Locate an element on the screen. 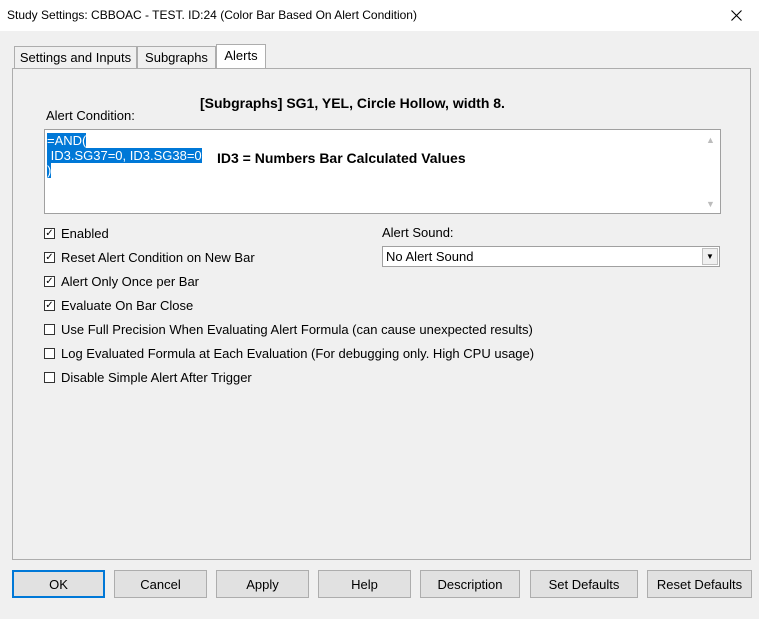 The image size is (759, 619). close-icon is located at coordinates (736, 15).